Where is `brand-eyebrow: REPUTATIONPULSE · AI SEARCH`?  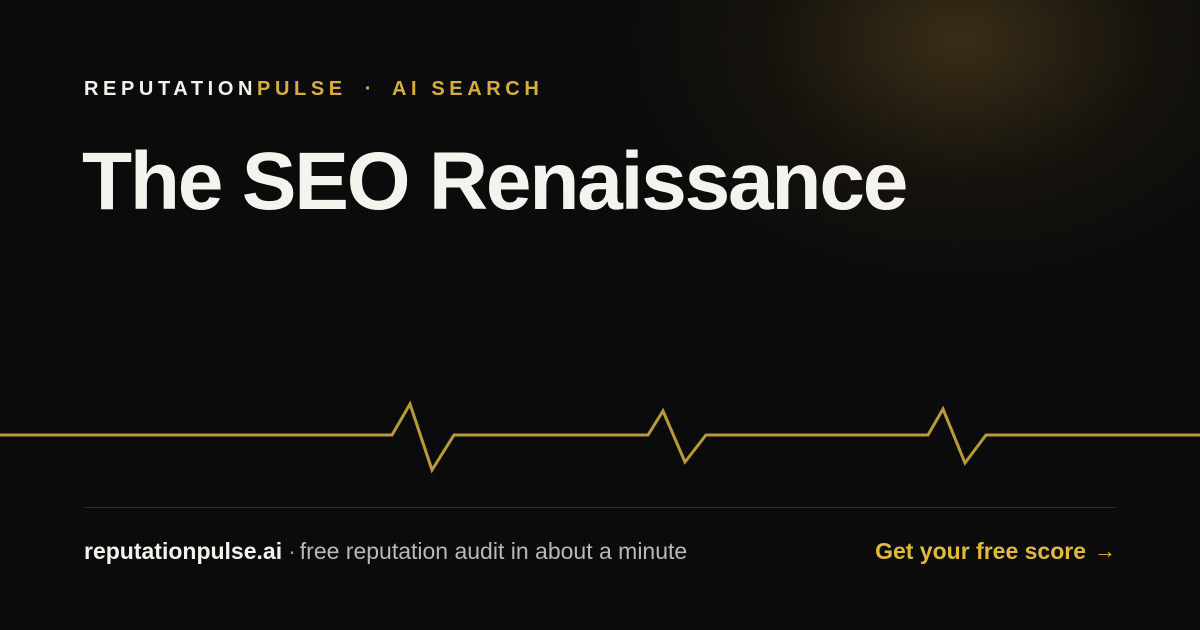
brand-eyebrow: REPUTATIONPULSE · AI SEARCH is located at coordinates (313, 89).